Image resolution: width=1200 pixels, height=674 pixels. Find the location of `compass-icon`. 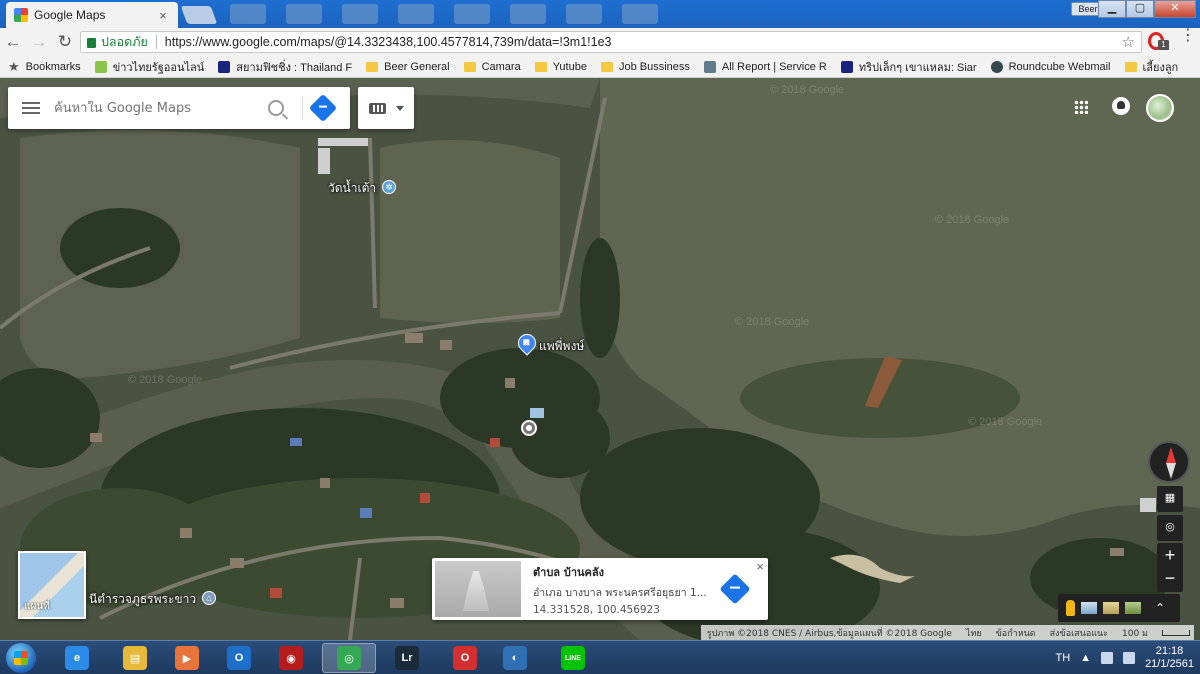

compass-icon is located at coordinates (1169, 462).